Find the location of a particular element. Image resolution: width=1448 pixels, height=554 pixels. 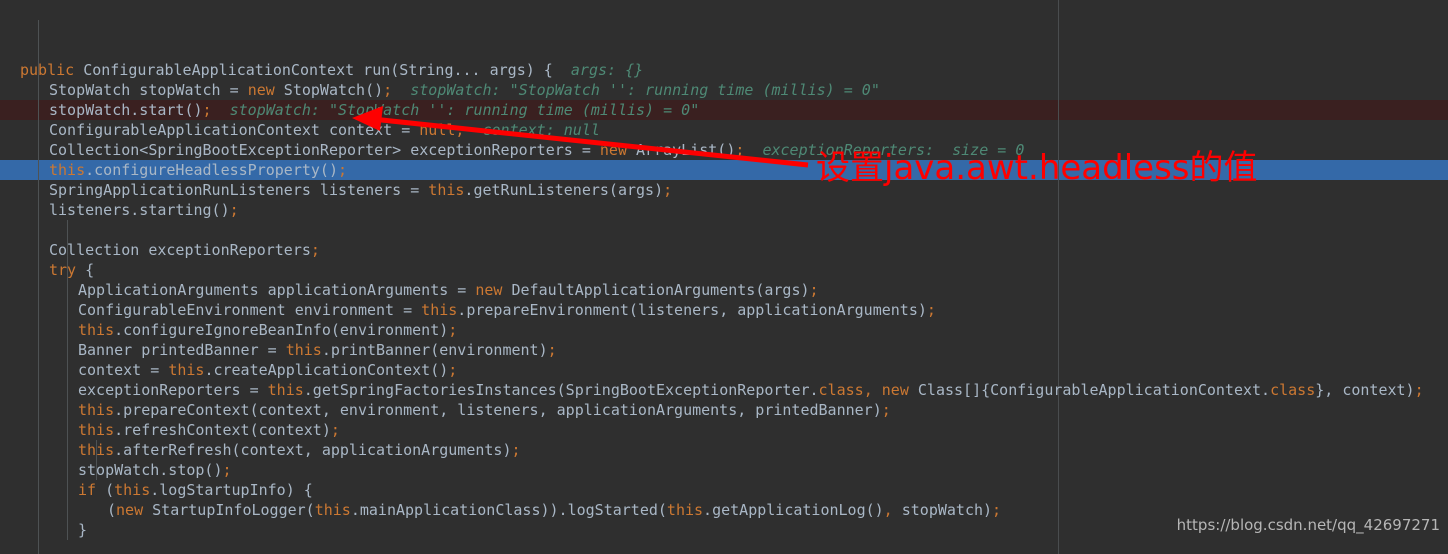

code-token: .mainApplicationClass)).logStarted( is located at coordinates (508, 510).